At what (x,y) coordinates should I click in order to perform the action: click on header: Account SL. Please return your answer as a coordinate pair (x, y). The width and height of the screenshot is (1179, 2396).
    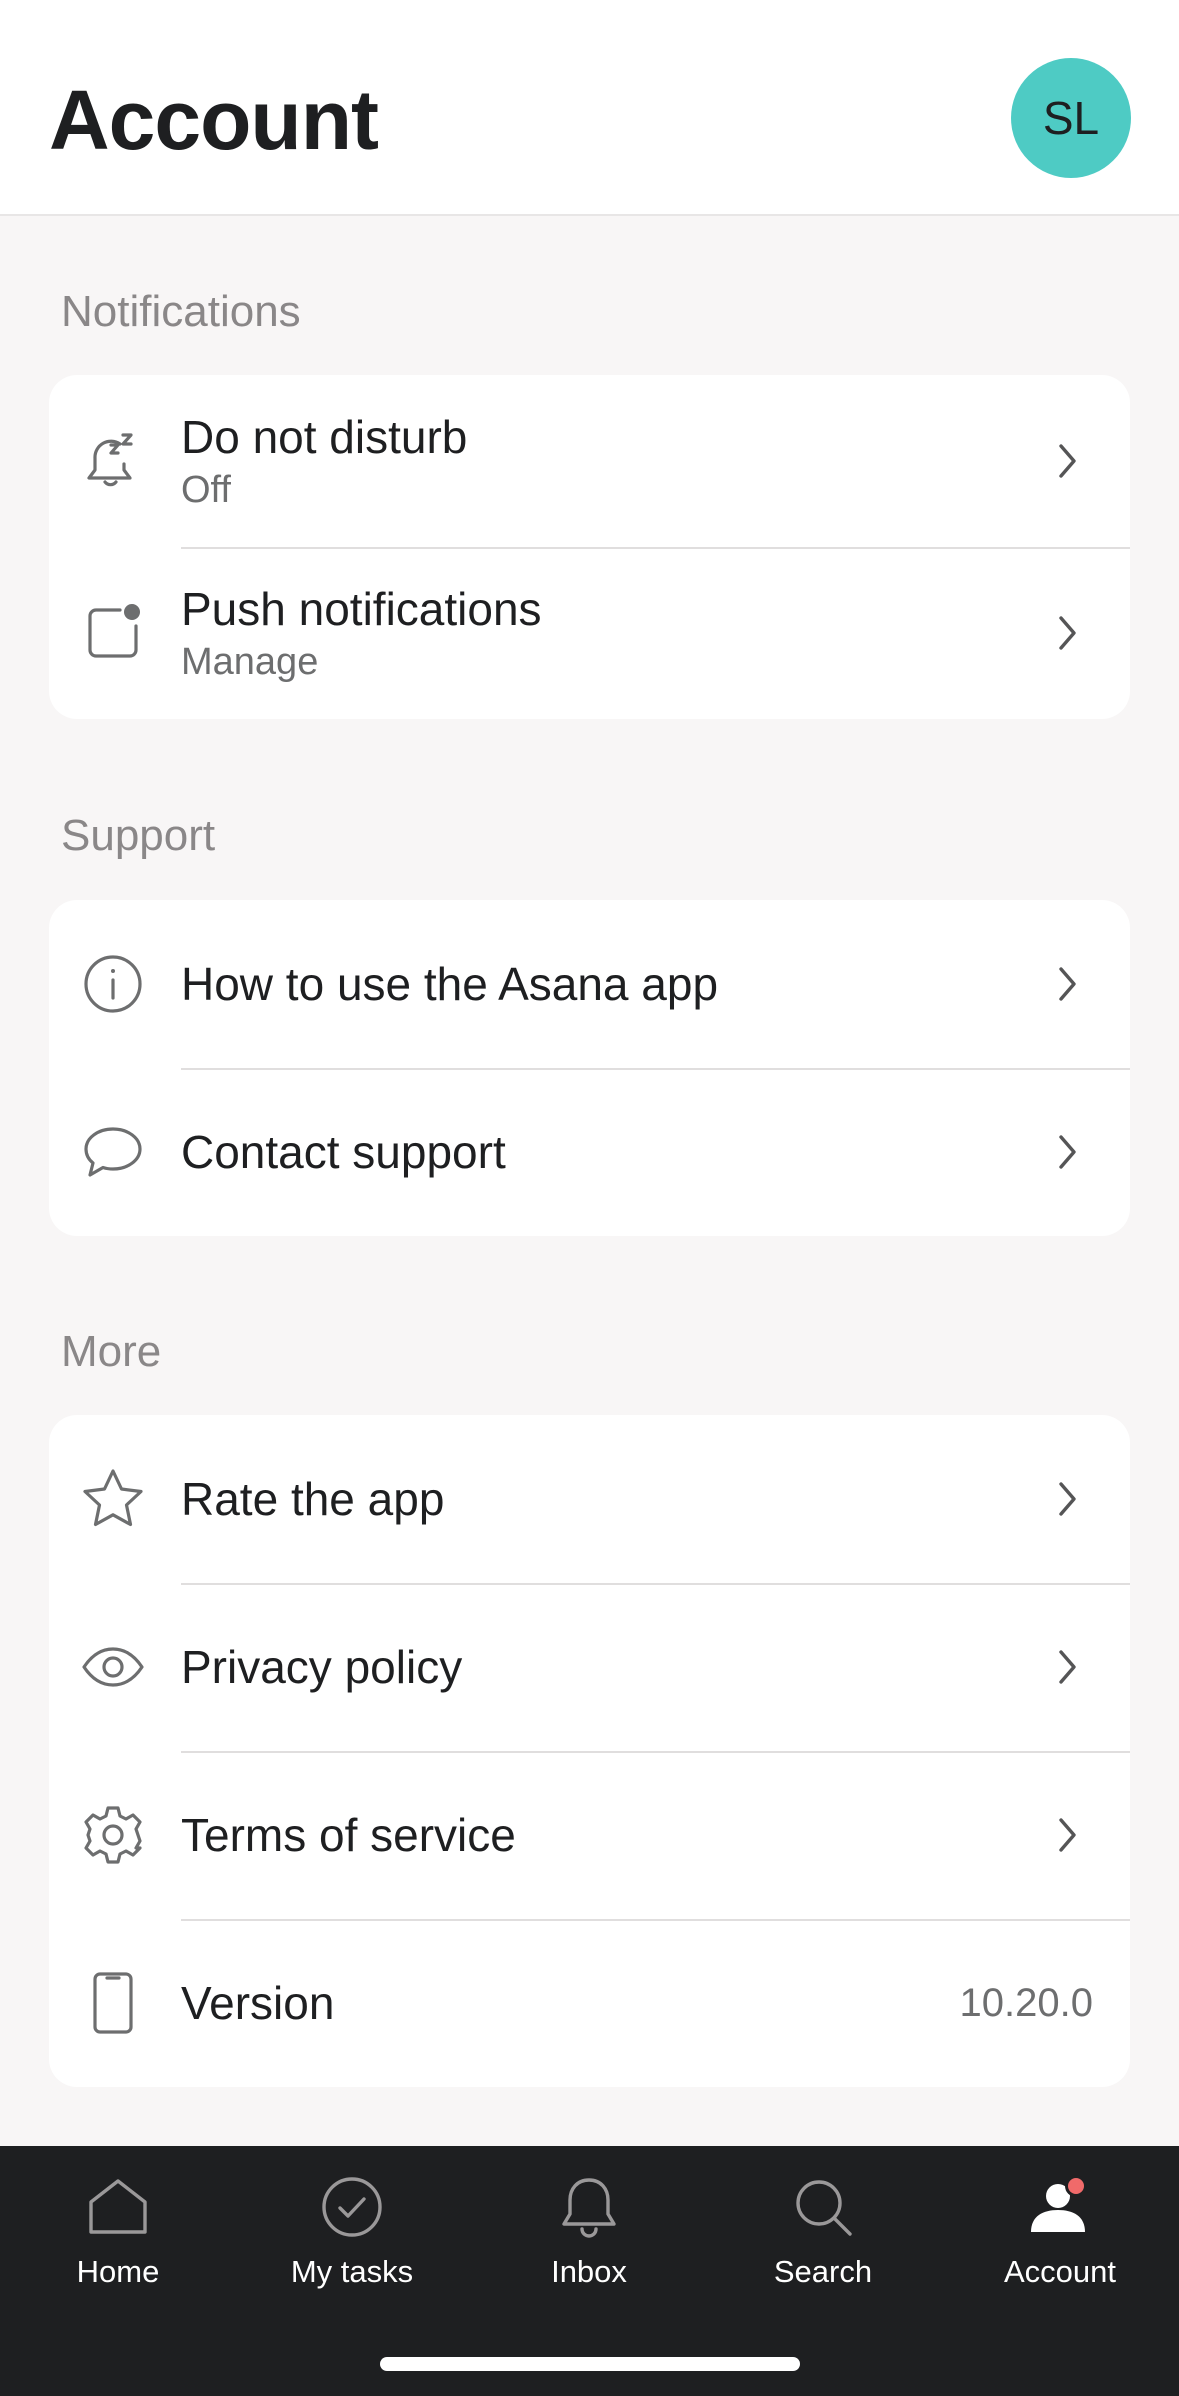
    Looking at the image, I should click on (589, 108).